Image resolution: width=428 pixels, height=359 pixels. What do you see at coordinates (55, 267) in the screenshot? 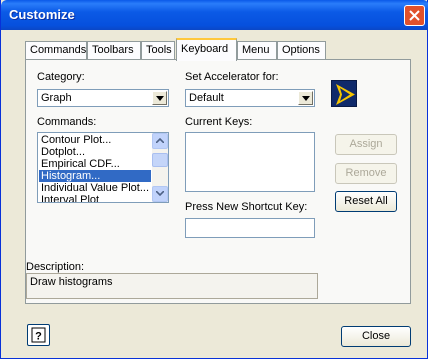
I see `description-label: Description:` at bounding box center [55, 267].